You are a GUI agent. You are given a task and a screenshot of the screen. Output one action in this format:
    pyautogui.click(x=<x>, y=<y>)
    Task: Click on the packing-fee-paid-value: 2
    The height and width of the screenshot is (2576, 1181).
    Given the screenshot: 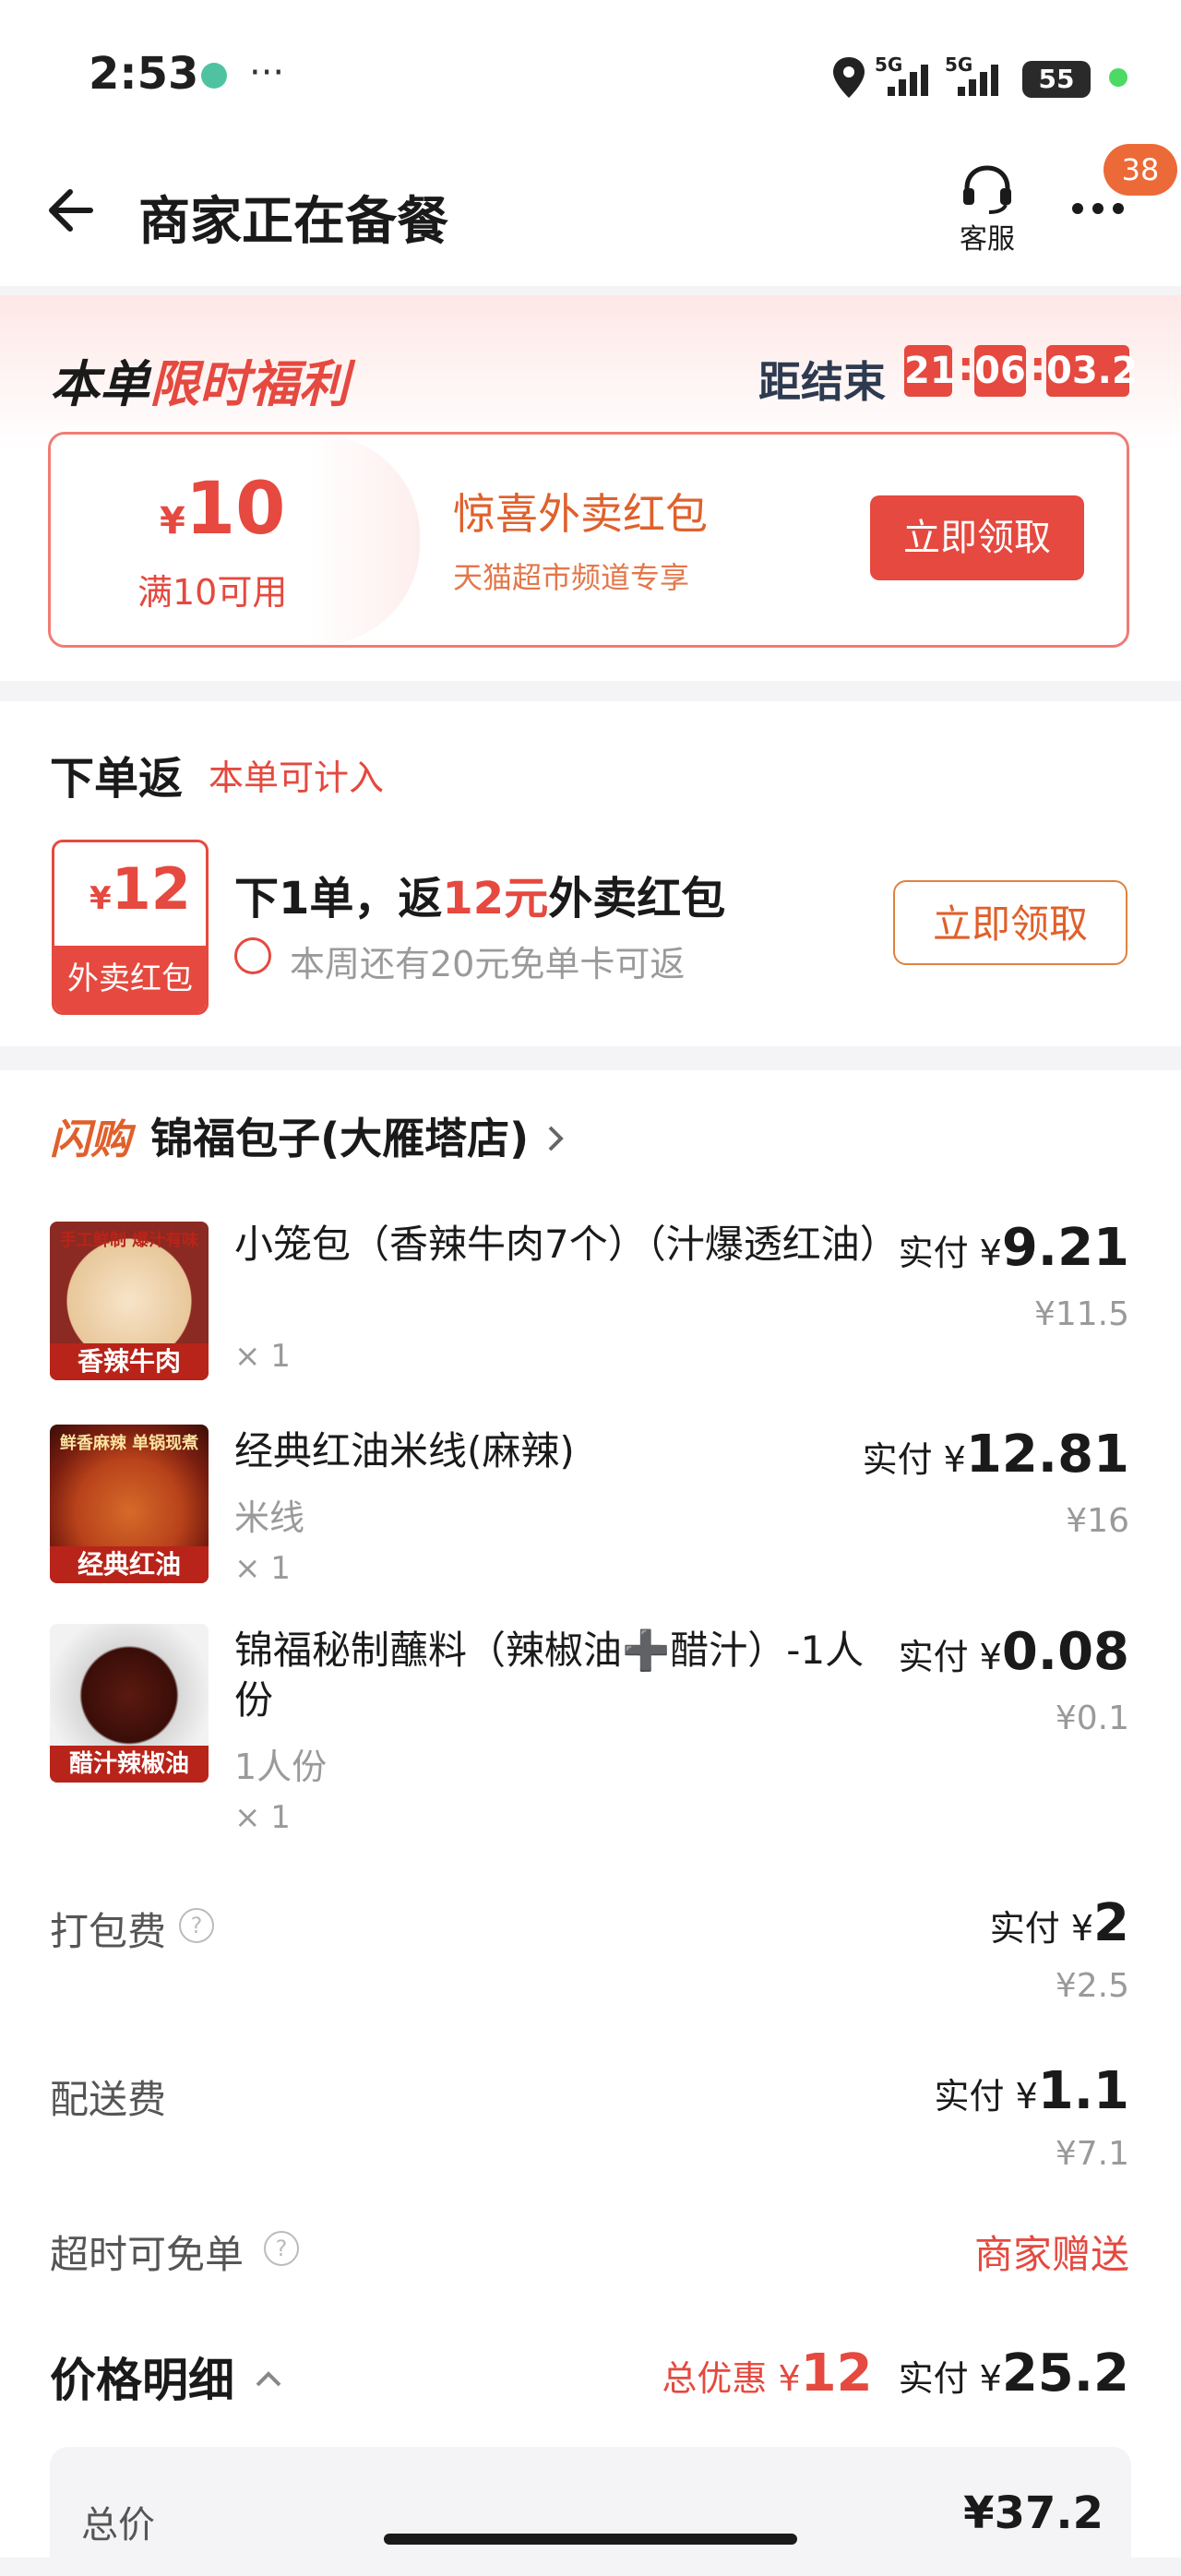 What is the action you would take?
    pyautogui.click(x=1111, y=1923)
    